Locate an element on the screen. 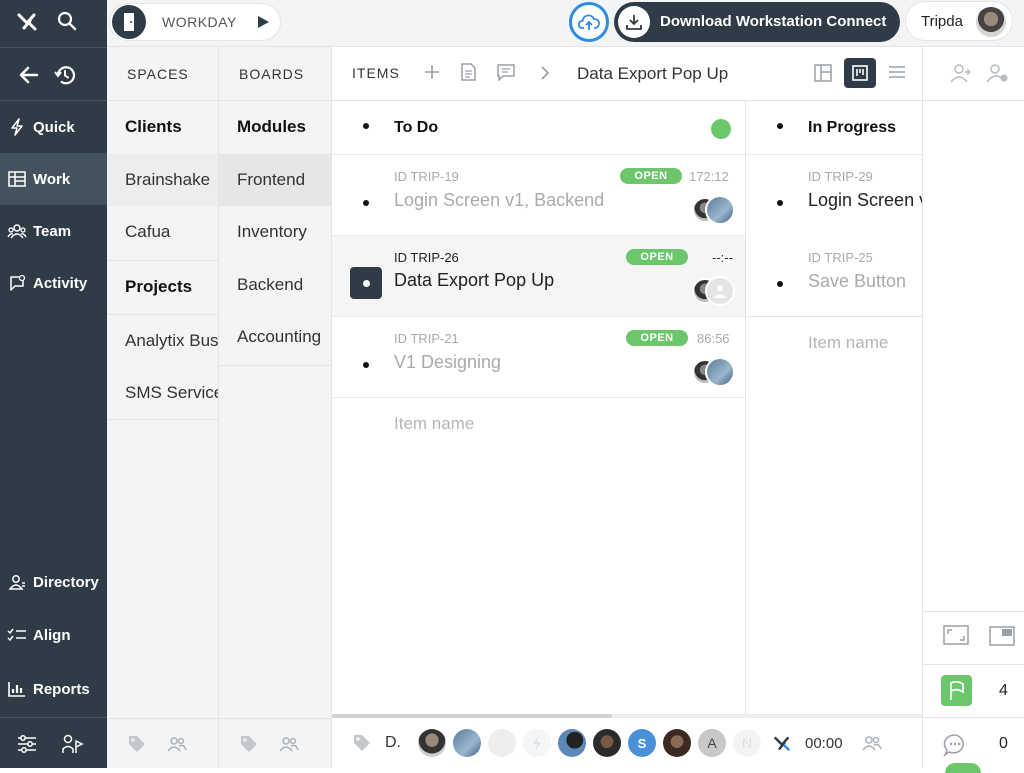 Image resolution: width=1024 pixels, height=773 pixels. item-title: Data Export Pop Up is located at coordinates (474, 280).